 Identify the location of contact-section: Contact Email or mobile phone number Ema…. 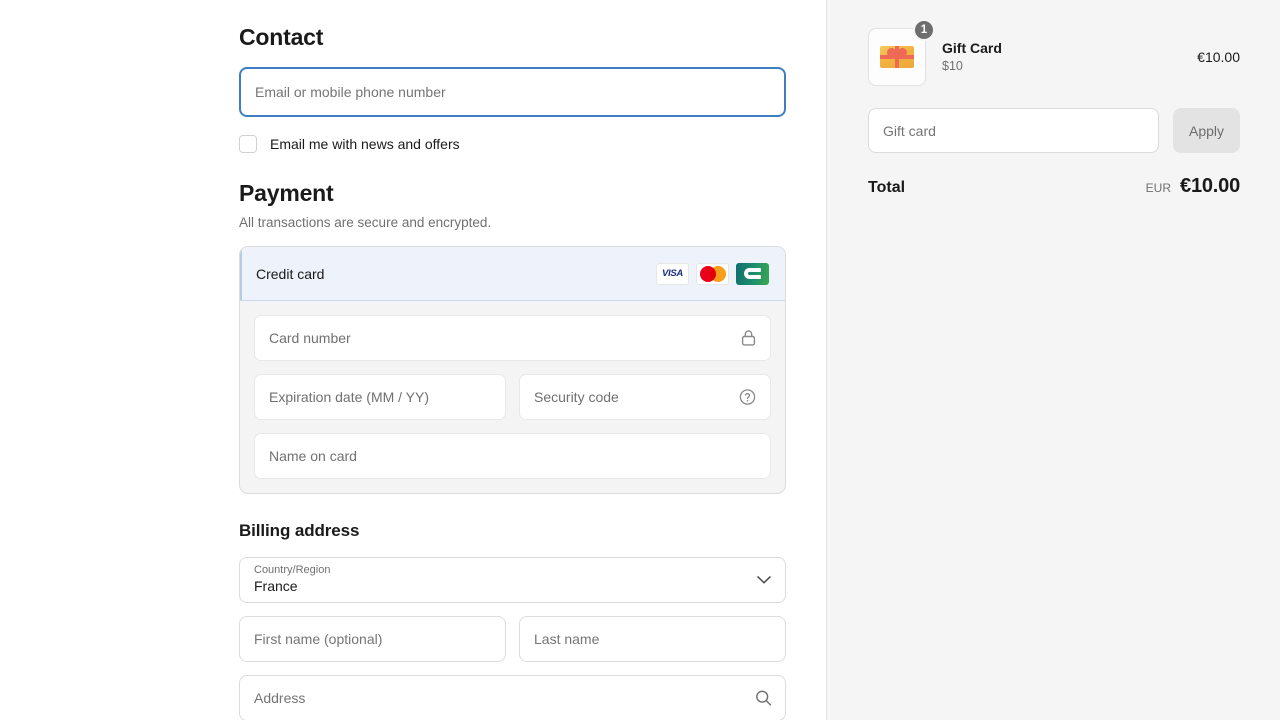
(512, 88).